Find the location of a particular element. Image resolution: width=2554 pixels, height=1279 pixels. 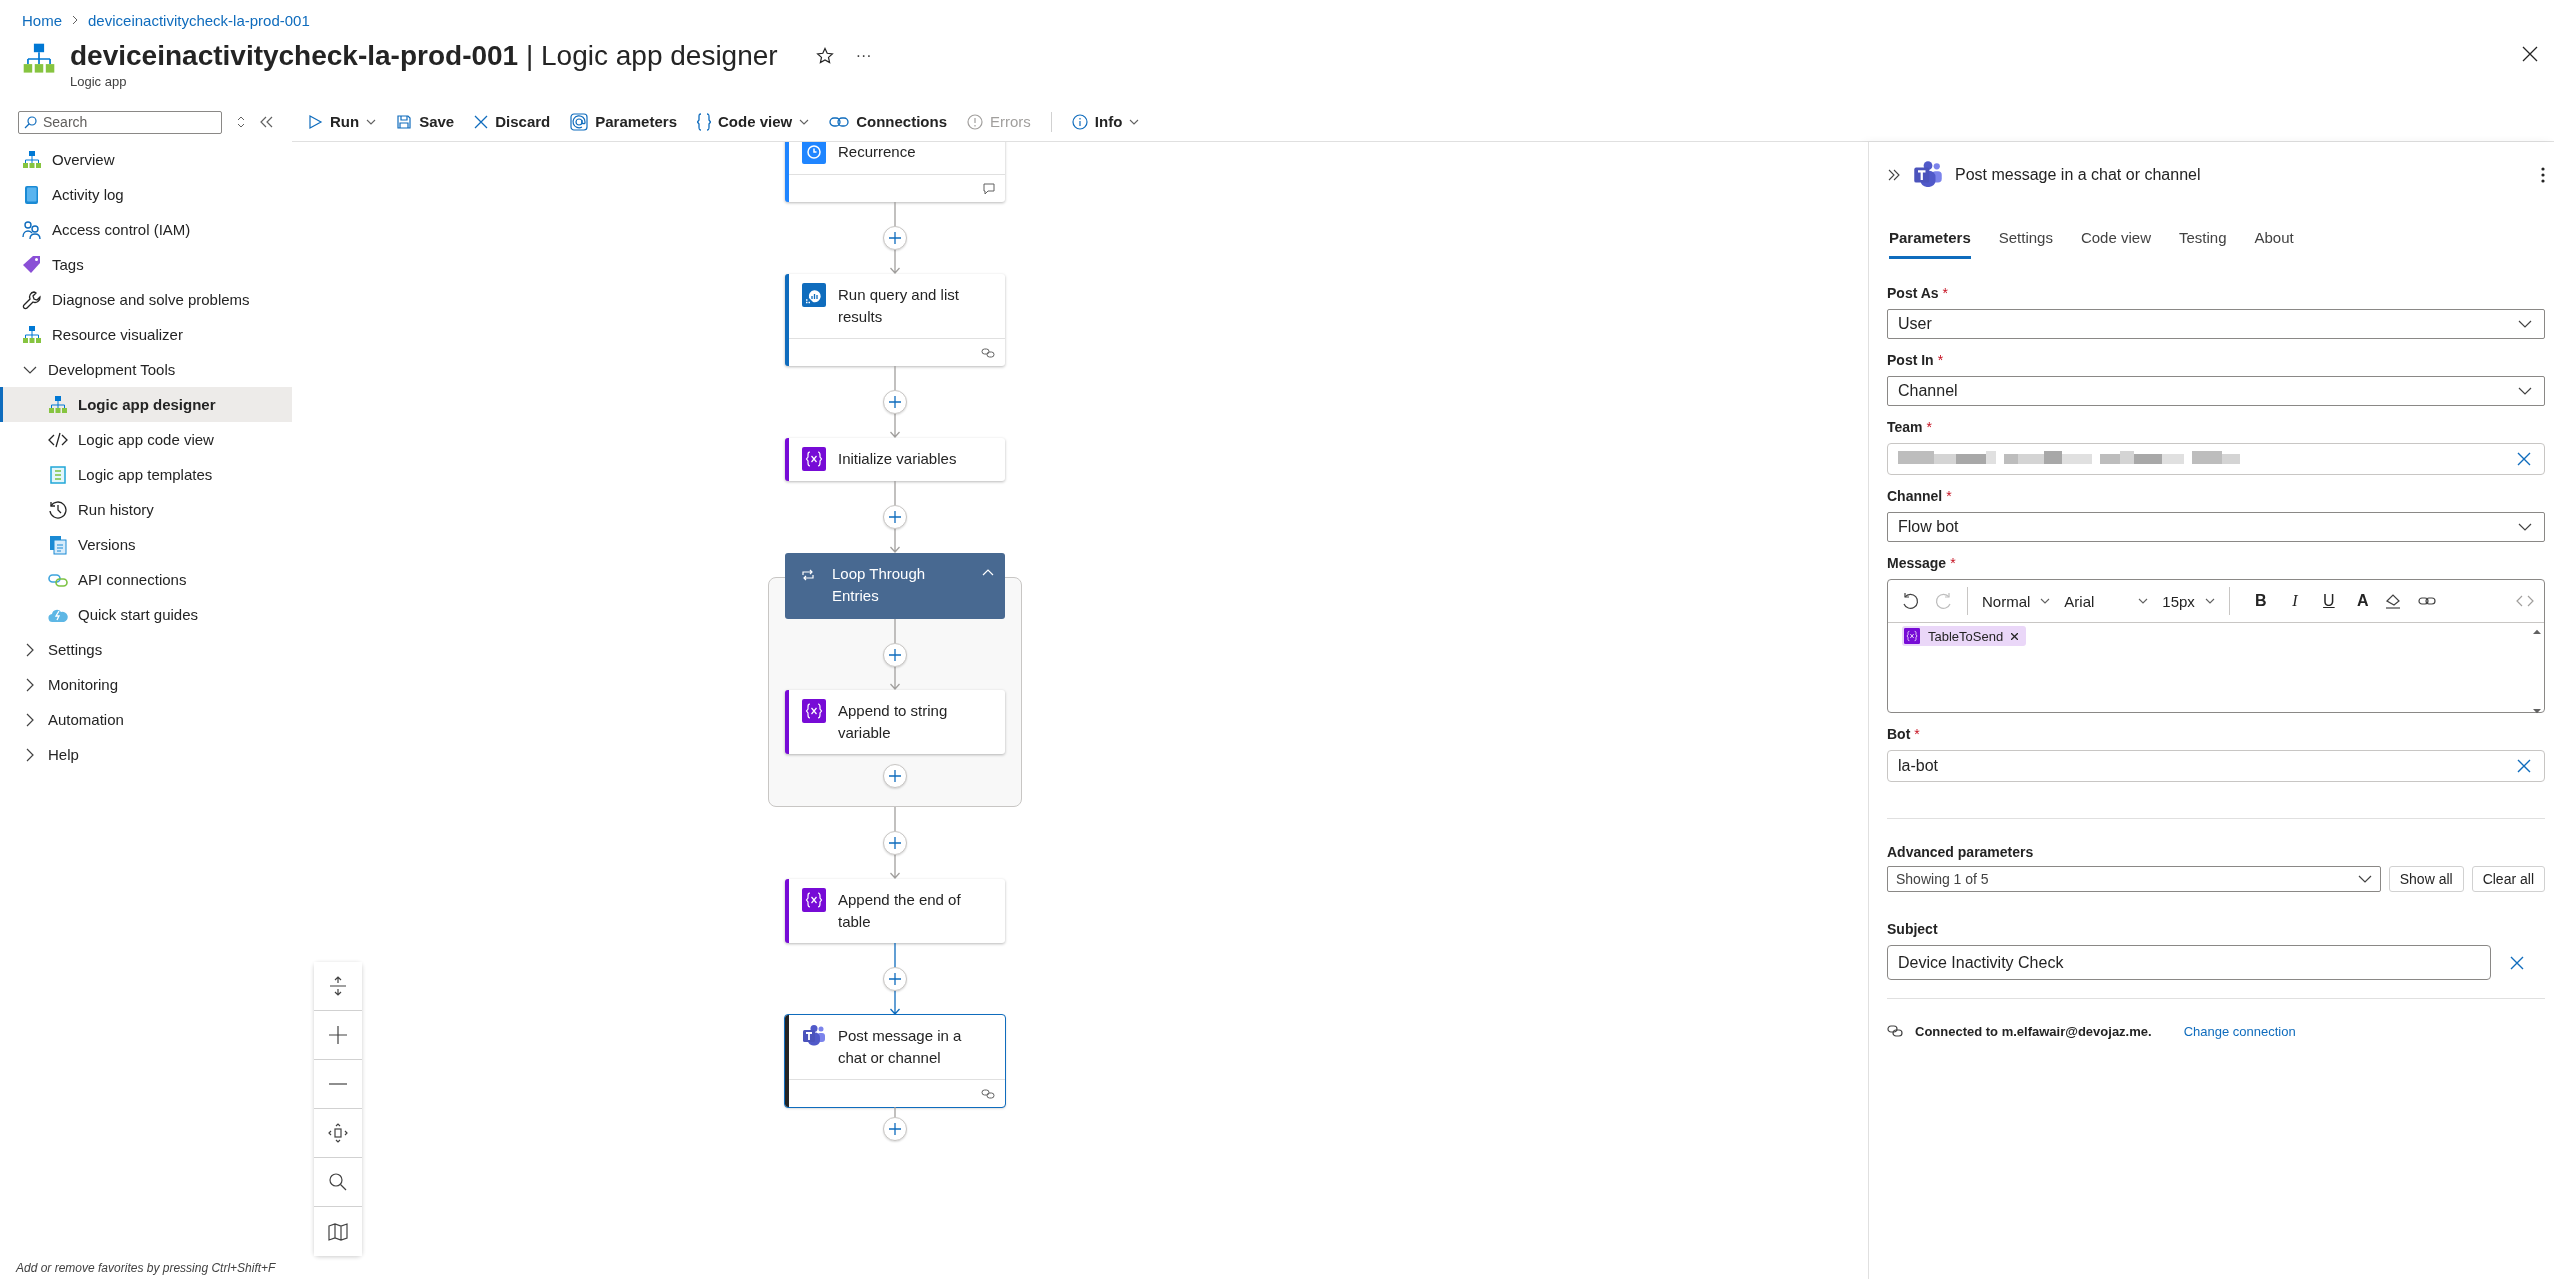

dropdown: Channel is located at coordinates (2216, 391).